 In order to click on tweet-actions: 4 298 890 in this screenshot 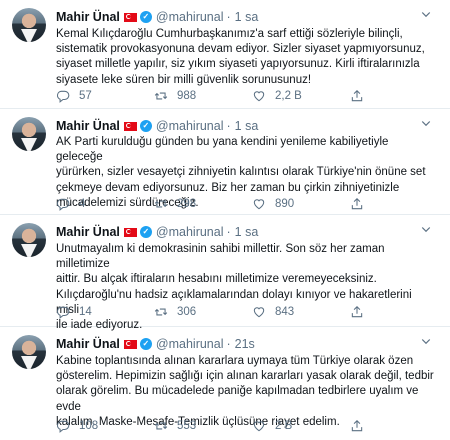, I will do `click(246, 204)`.